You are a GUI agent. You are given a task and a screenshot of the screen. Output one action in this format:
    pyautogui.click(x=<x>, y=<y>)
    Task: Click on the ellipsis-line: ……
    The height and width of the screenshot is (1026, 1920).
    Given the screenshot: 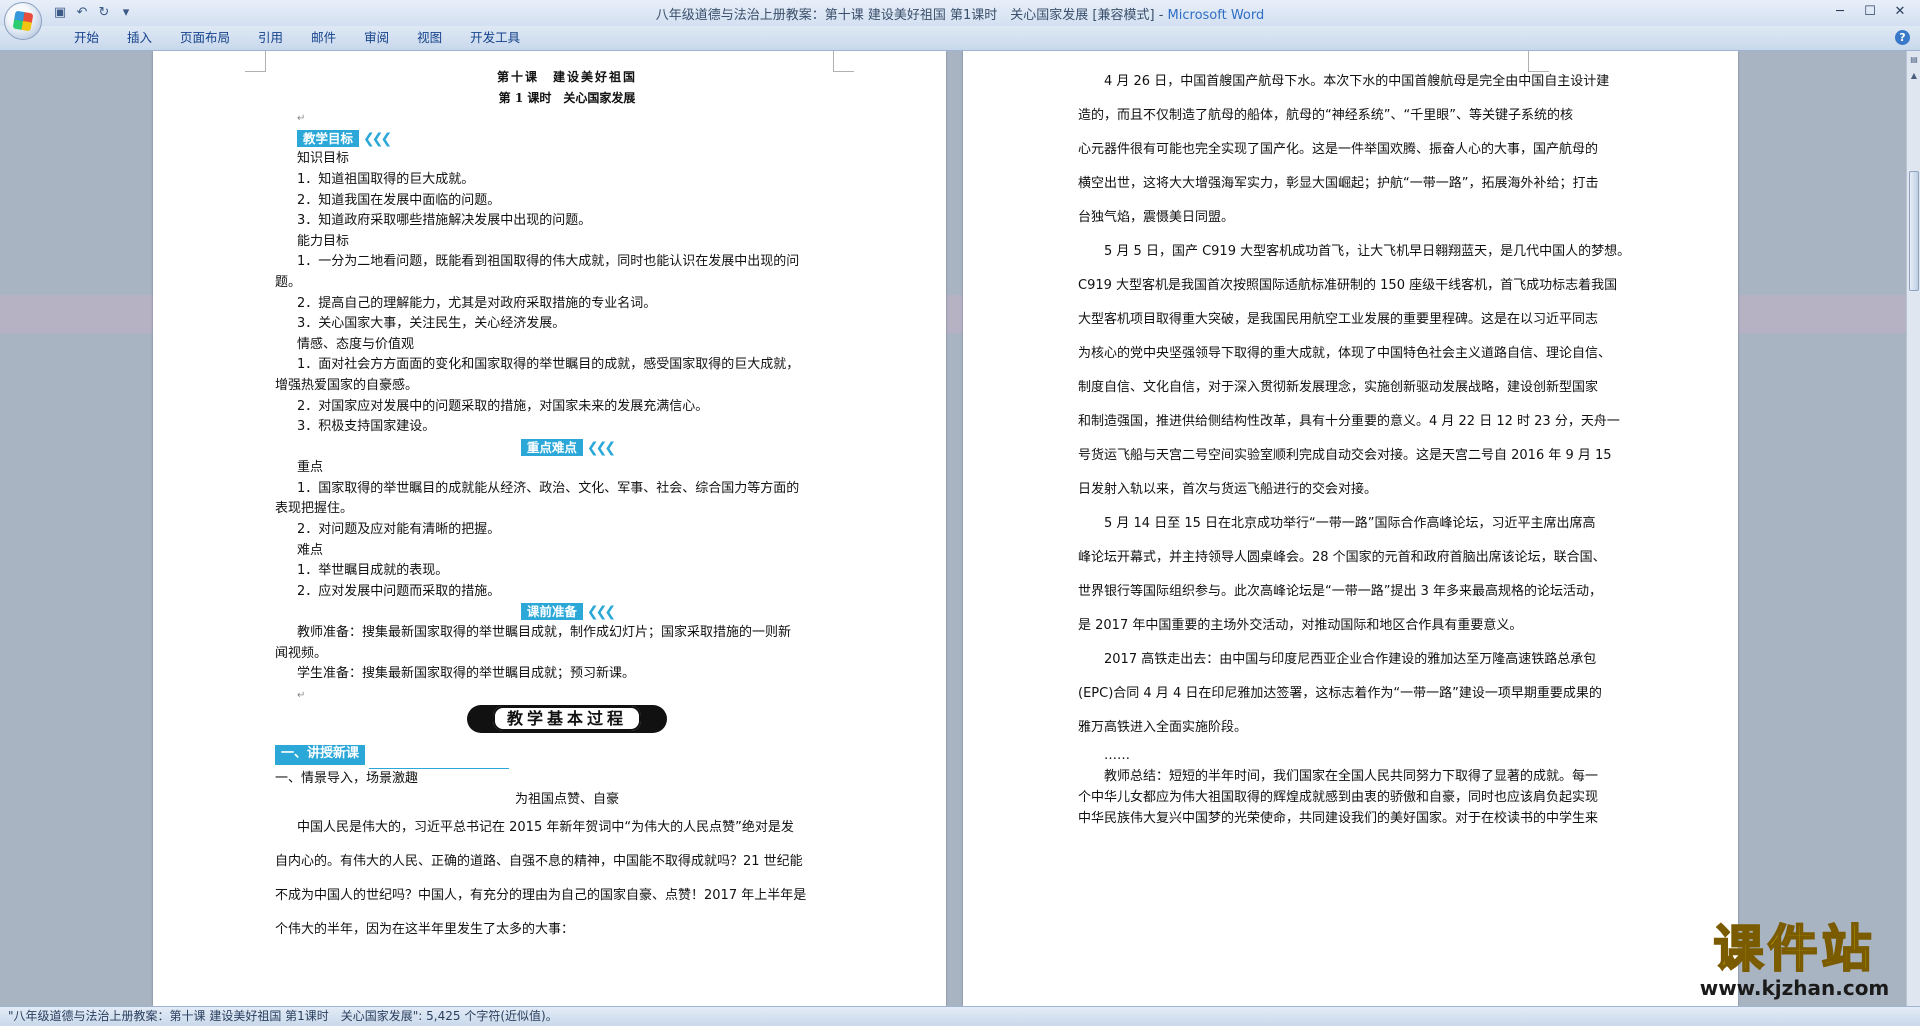 What is the action you would take?
    pyautogui.click(x=1117, y=755)
    